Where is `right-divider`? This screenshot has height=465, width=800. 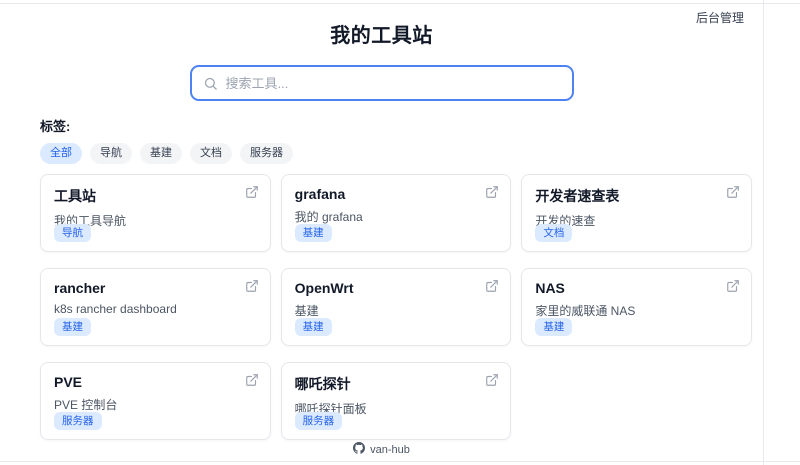
right-divider is located at coordinates (763, 232).